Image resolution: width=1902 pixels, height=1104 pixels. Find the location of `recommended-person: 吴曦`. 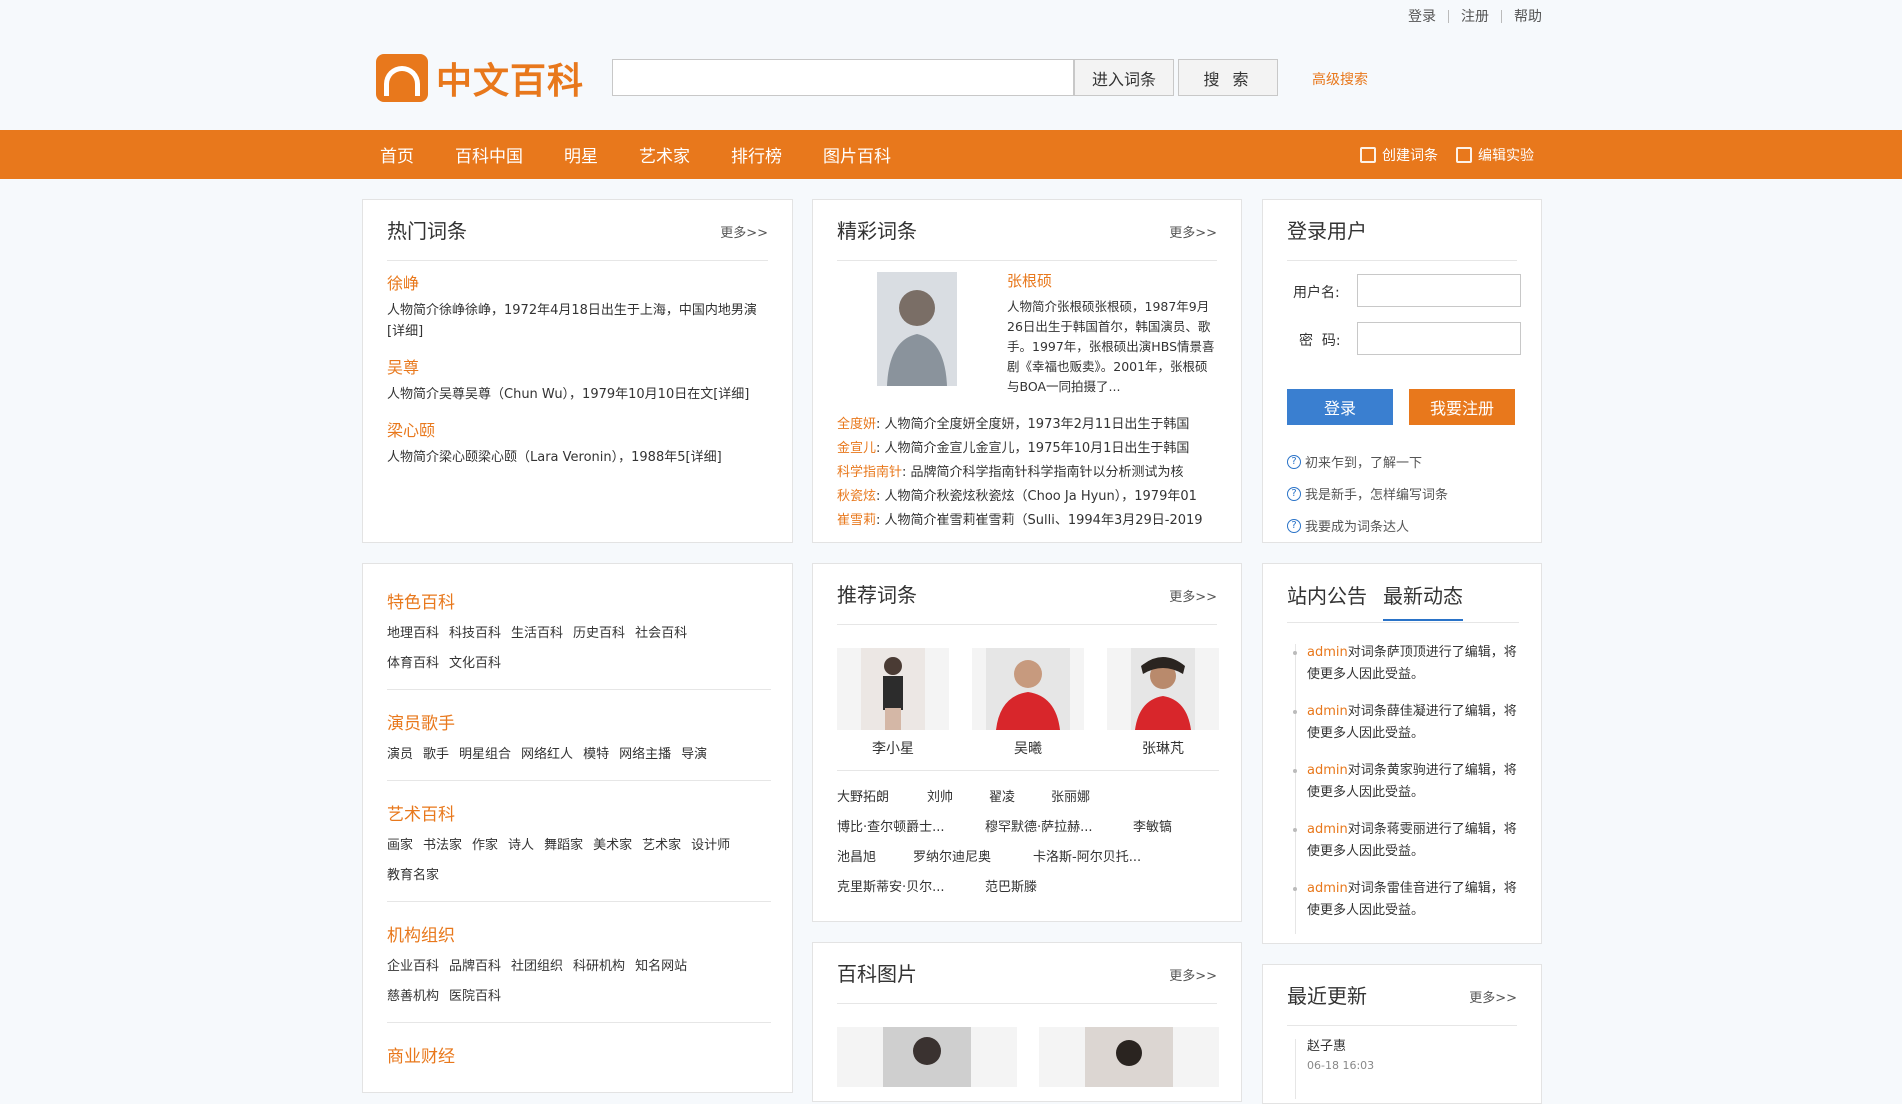

recommended-person: 吴曦 is located at coordinates (1028, 703).